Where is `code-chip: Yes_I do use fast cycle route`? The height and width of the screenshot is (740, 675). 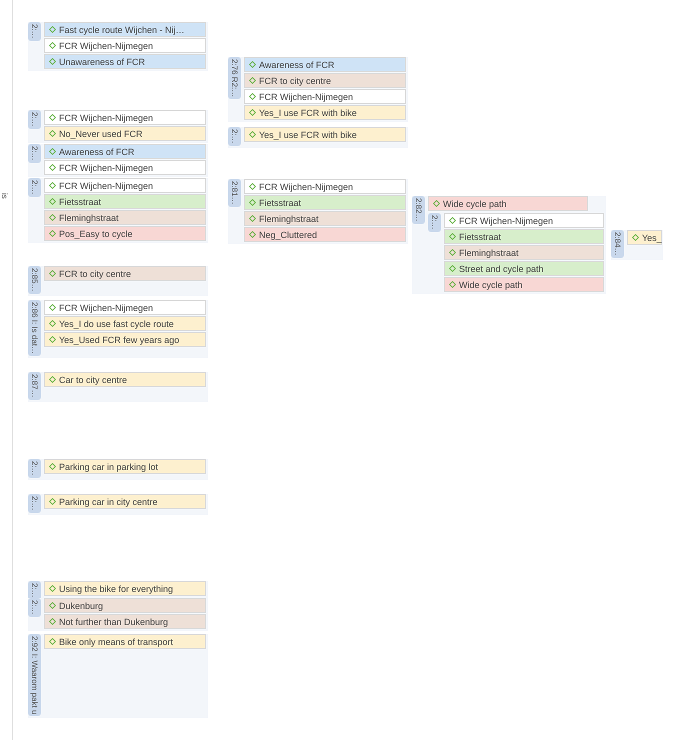
code-chip: Yes_I do use fast cycle route is located at coordinates (125, 323).